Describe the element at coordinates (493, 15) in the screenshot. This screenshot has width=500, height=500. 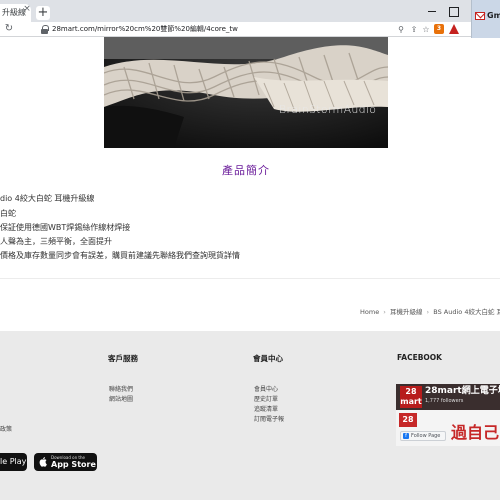
I see `gmail-label: Gmail` at that location.